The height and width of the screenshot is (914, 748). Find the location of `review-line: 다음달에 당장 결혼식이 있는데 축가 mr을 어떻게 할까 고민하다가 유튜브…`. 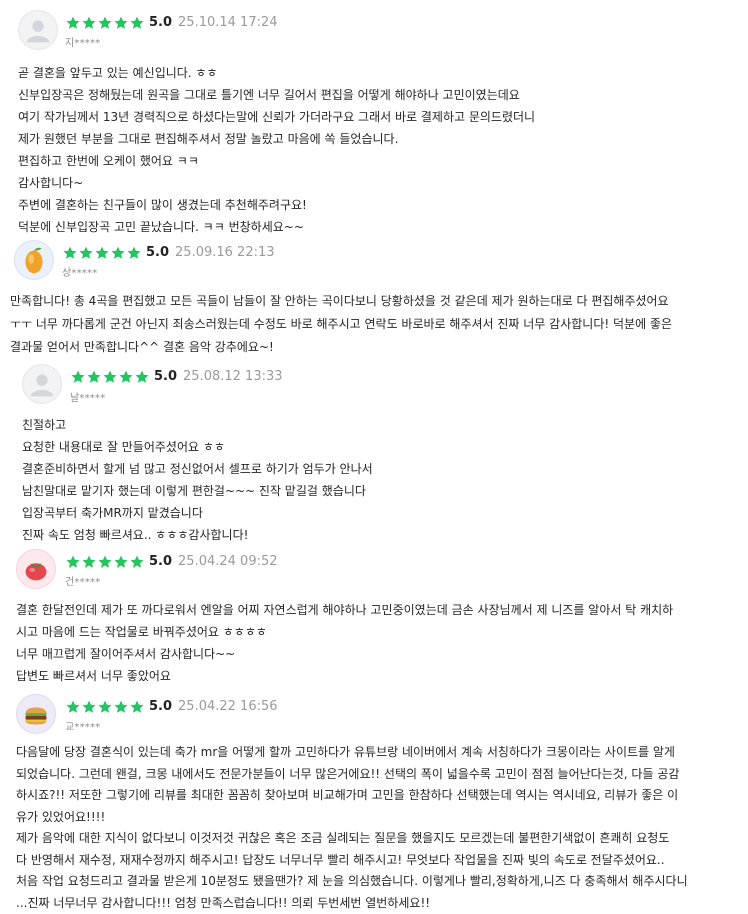

review-line: 다음달에 당장 결혼식이 있는데 축가 mr을 어떻게 할까 고민하다가 유튜브… is located at coordinates (352, 753).